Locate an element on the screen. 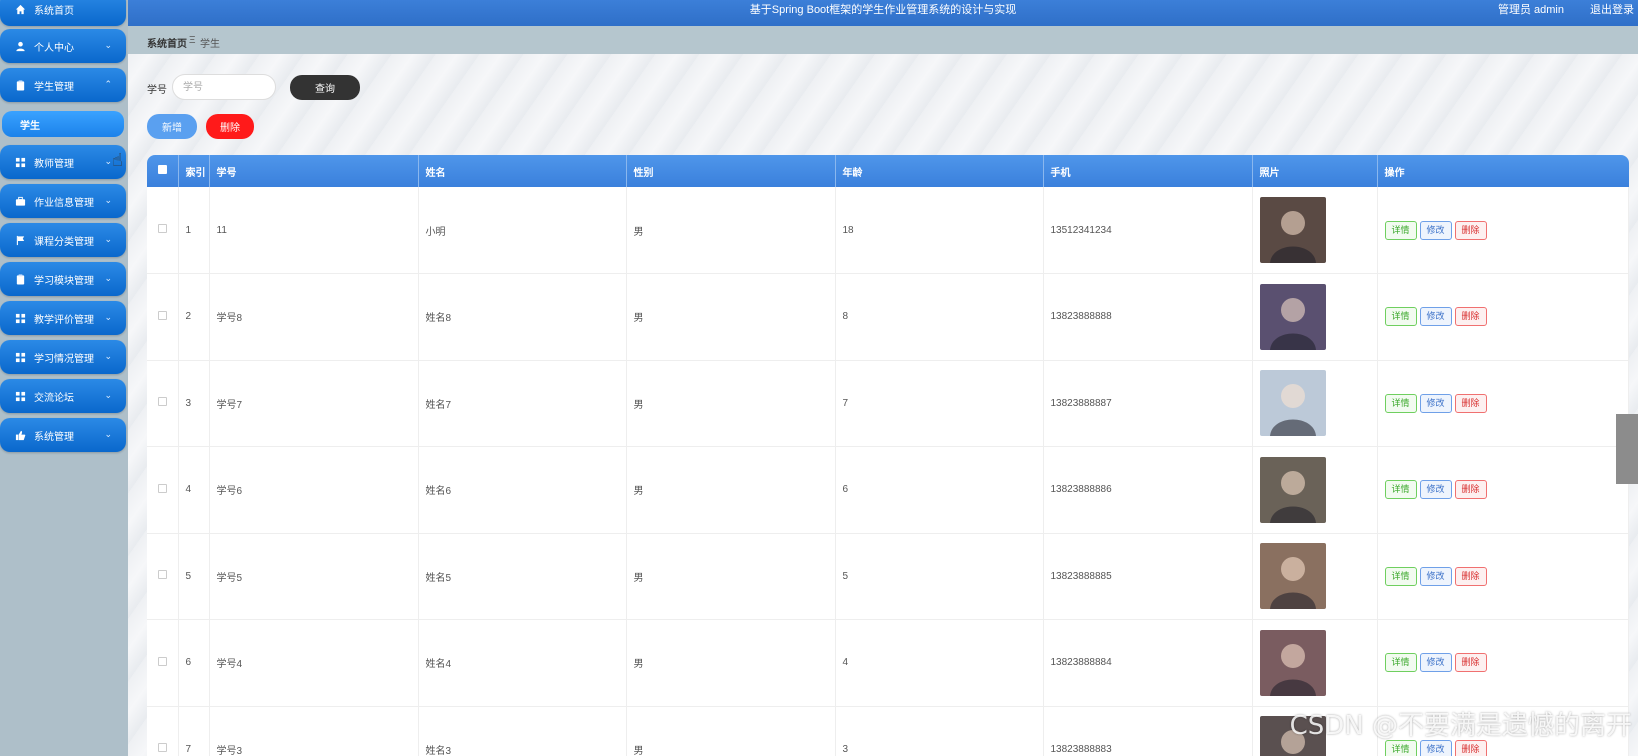  table-row: 4 学号6 姓名6 男 6 13823888886 详情 修改 删除 is located at coordinates (888, 490).